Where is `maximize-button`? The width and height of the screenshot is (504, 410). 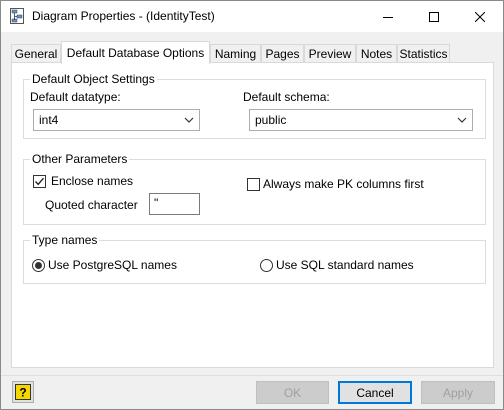 maximize-button is located at coordinates (434, 16).